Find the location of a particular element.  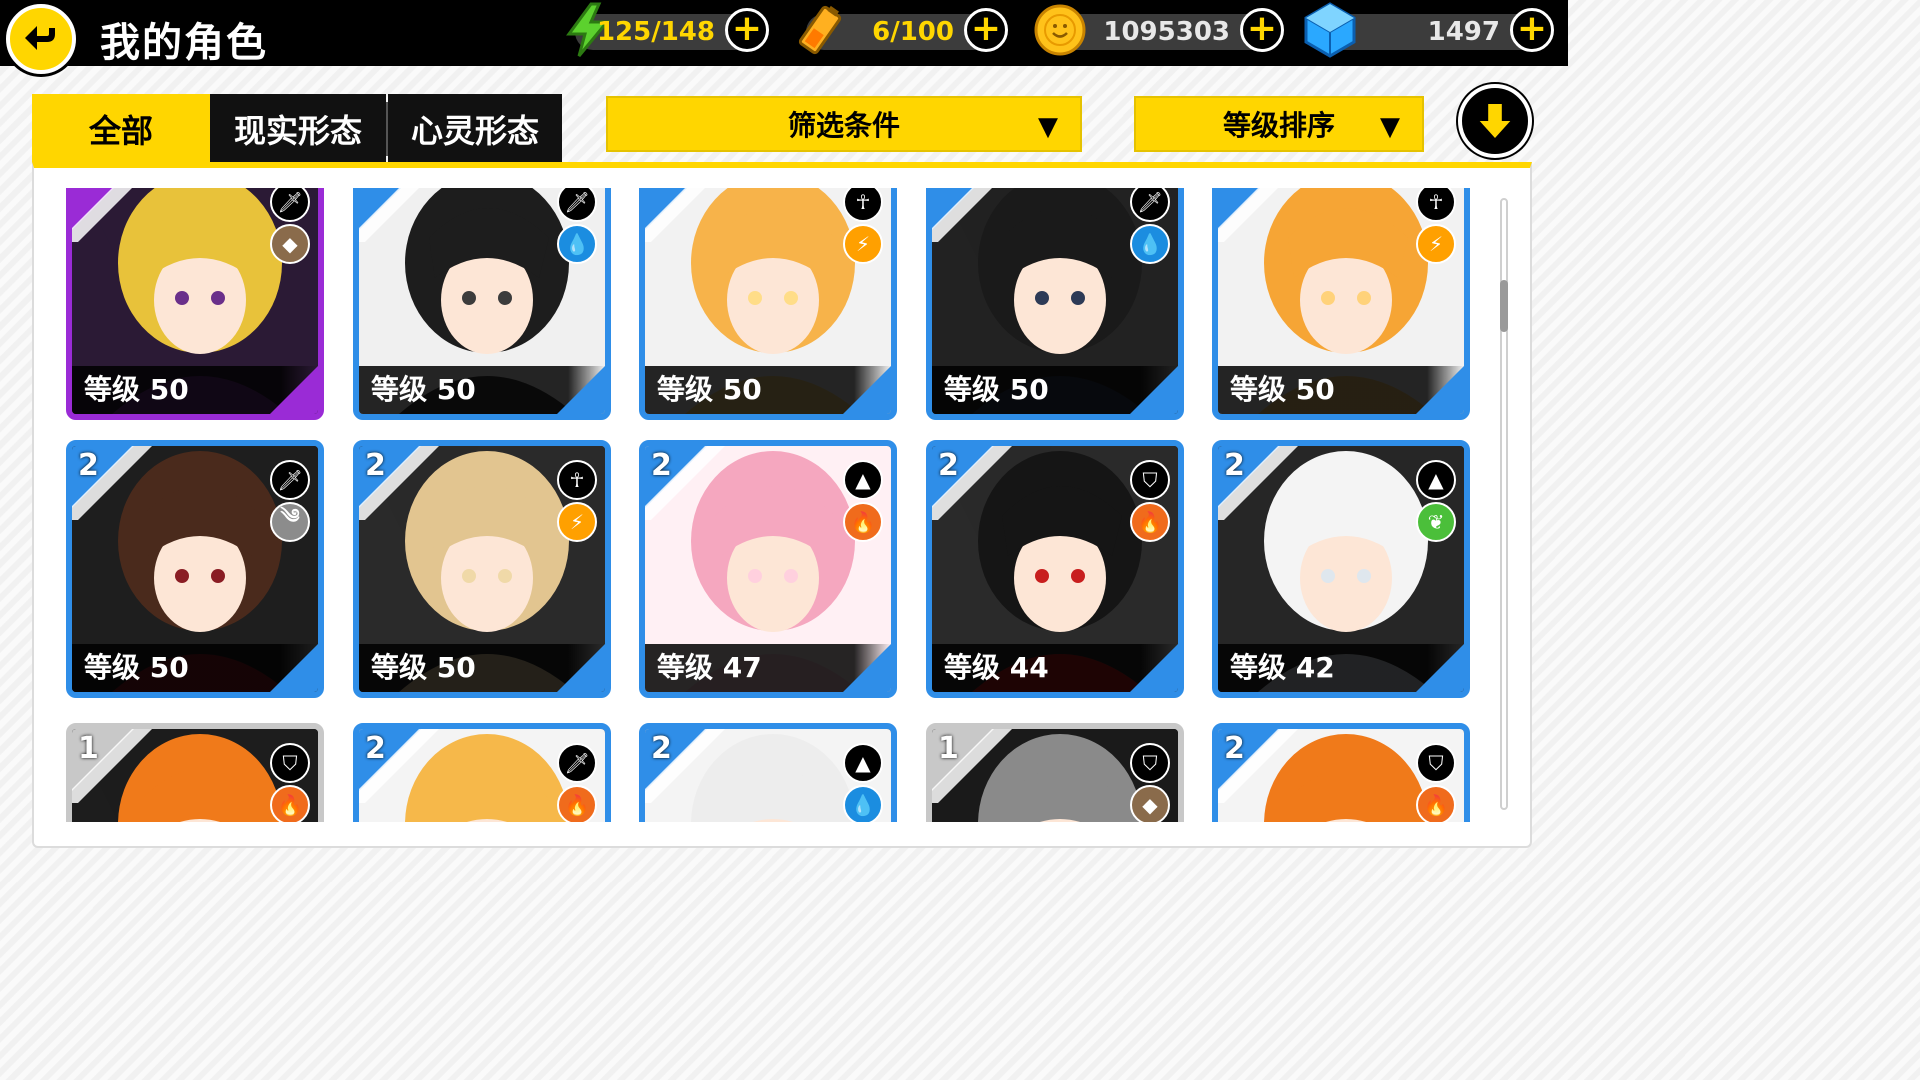

arrow-down-icon is located at coordinates (1495, 121).